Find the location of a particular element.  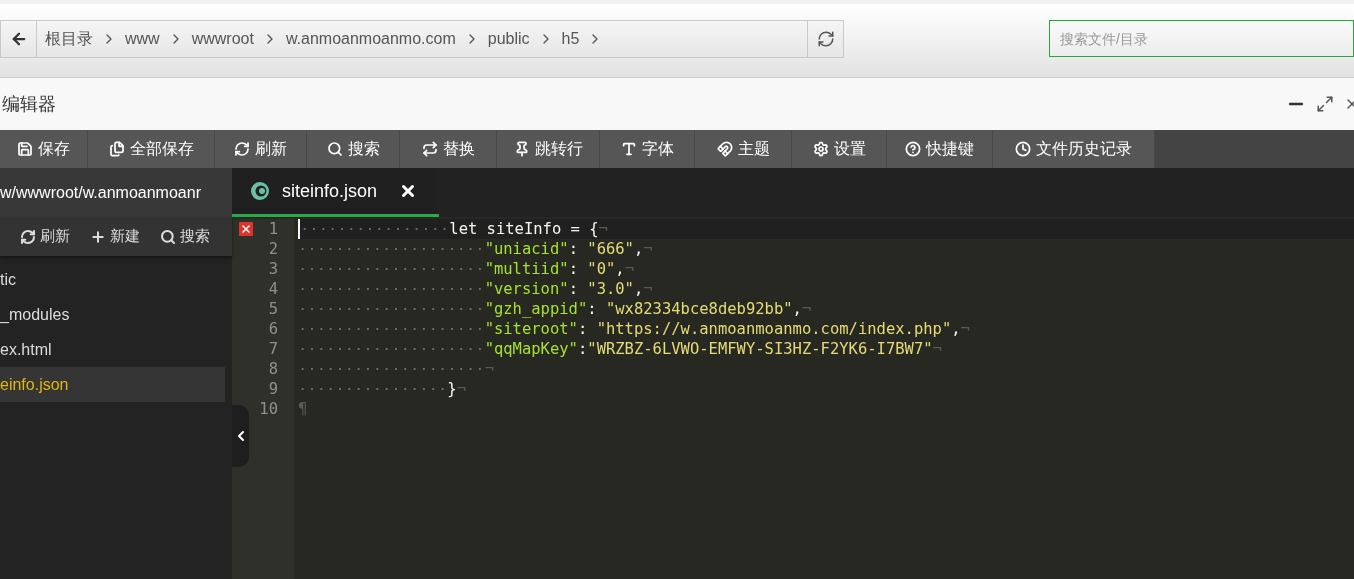

file-item: _modules is located at coordinates (112, 314).